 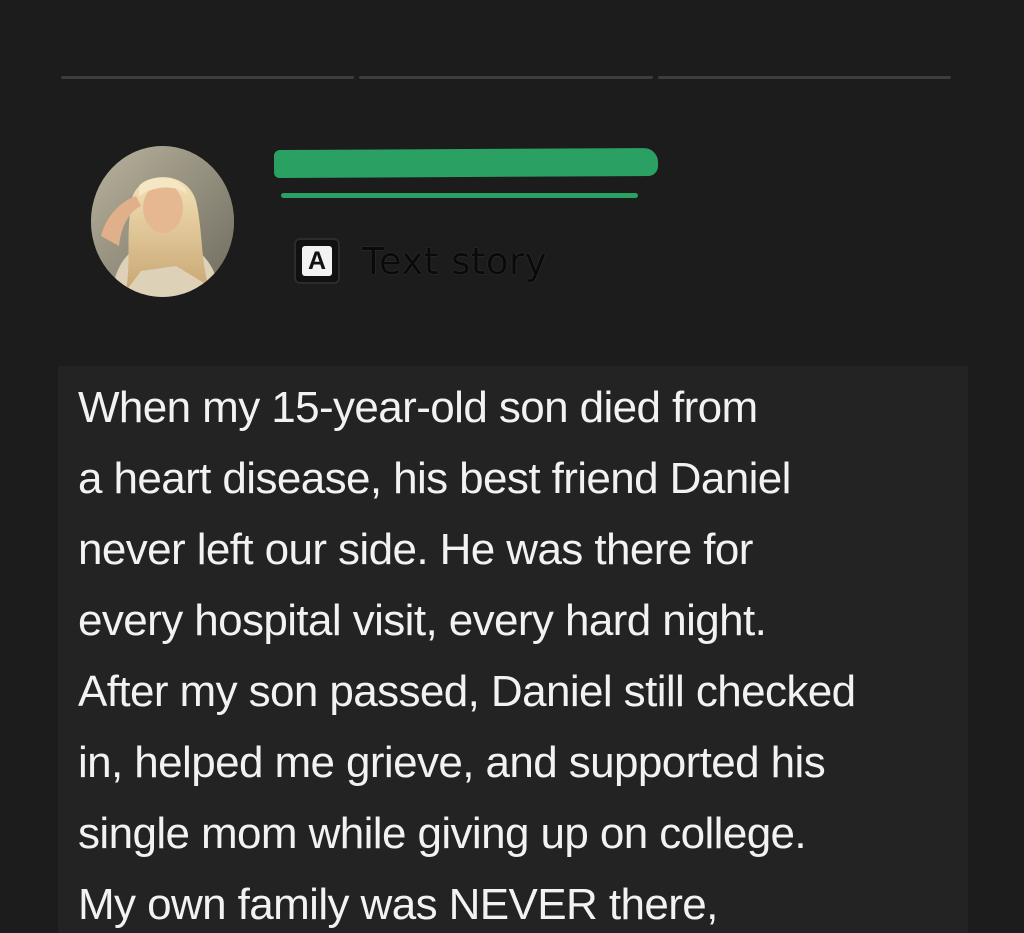 What do you see at coordinates (422, 620) in the screenshot?
I see `story-line: every hospital visit, every hard night.` at bounding box center [422, 620].